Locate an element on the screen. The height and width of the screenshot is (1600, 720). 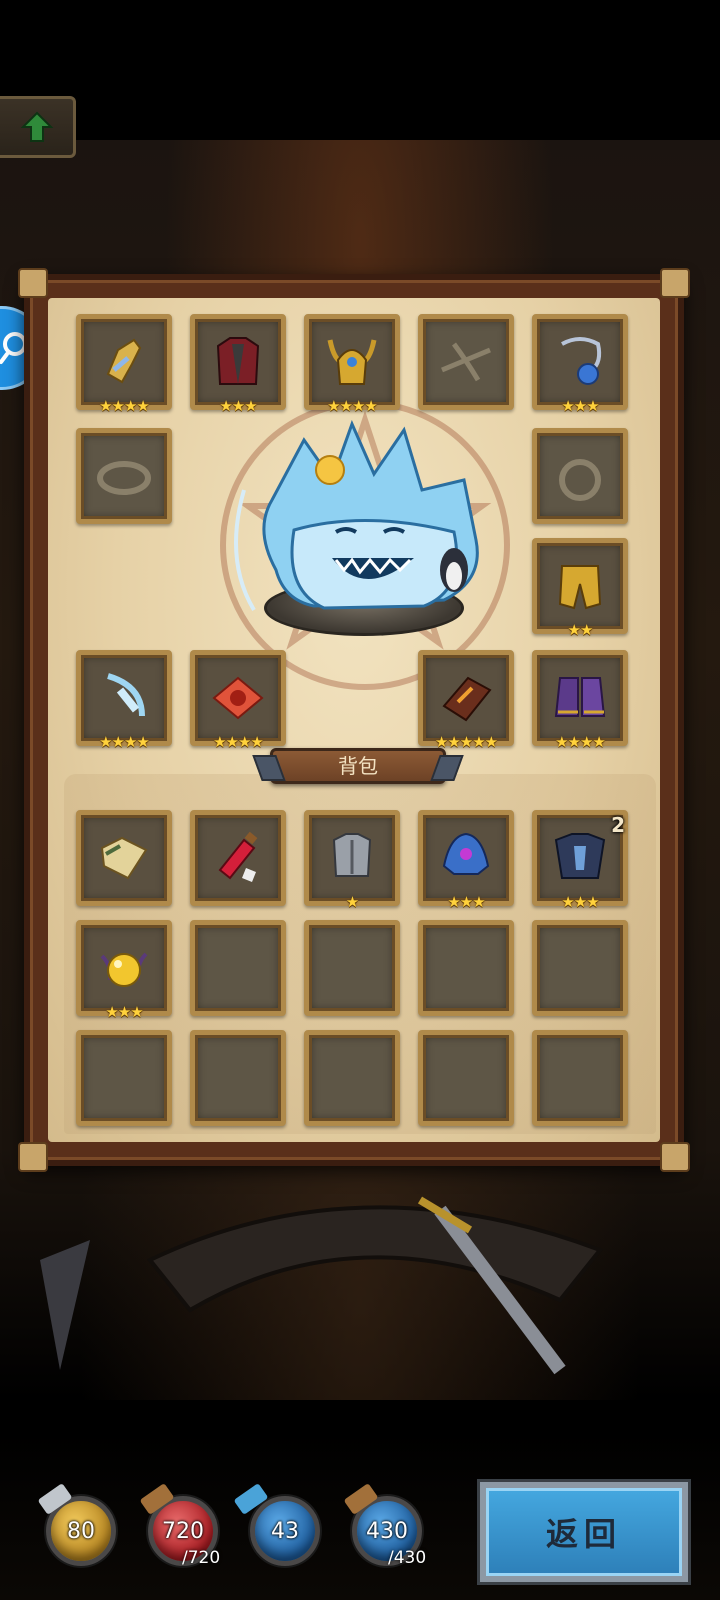
amulet-icon is located at coordinates (581, 361).